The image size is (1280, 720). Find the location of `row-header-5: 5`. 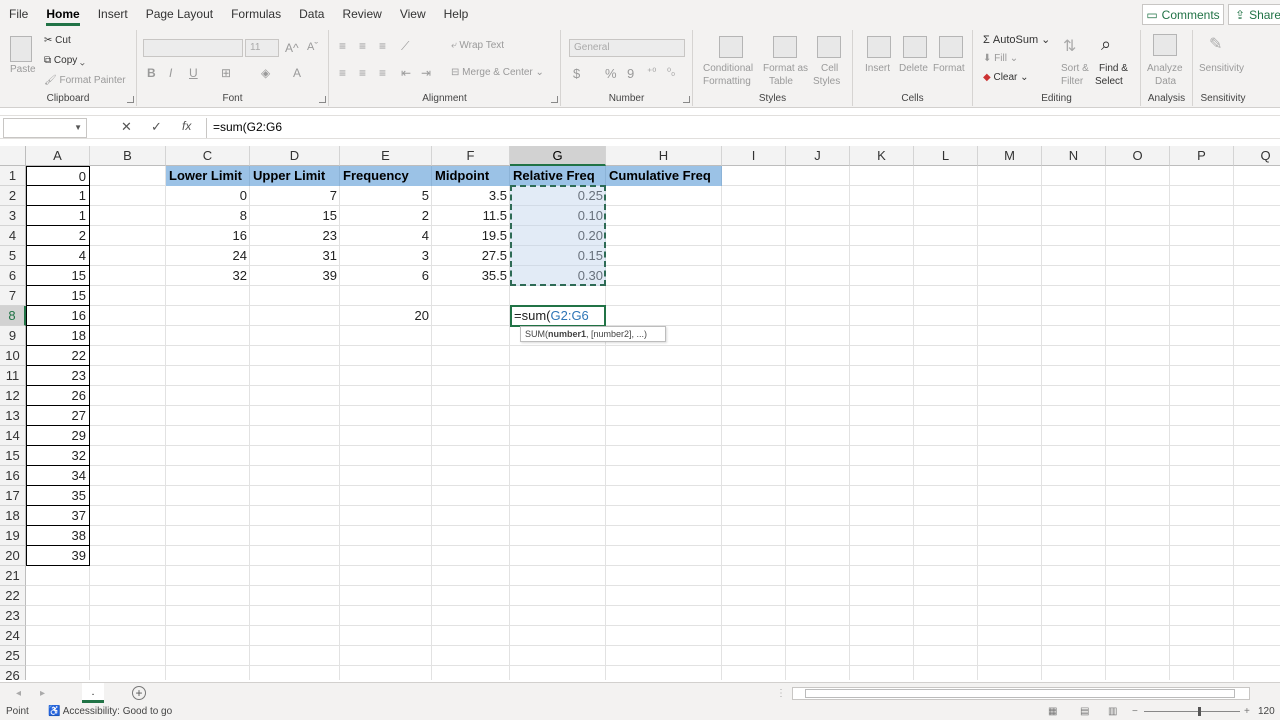

row-header-5: 5 is located at coordinates (13, 256).